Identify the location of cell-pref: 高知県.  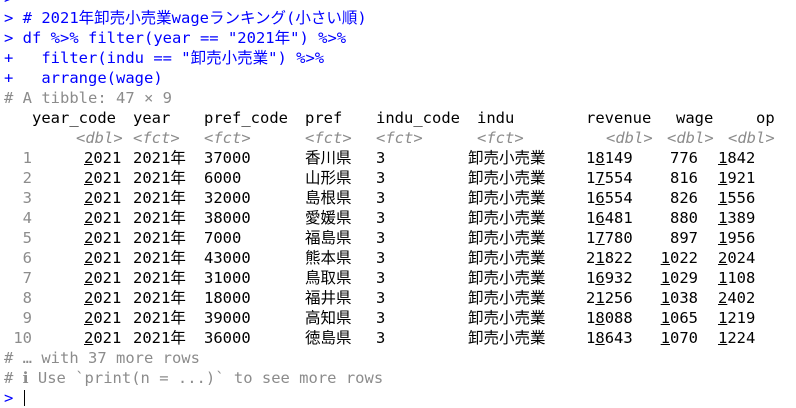
(328, 318).